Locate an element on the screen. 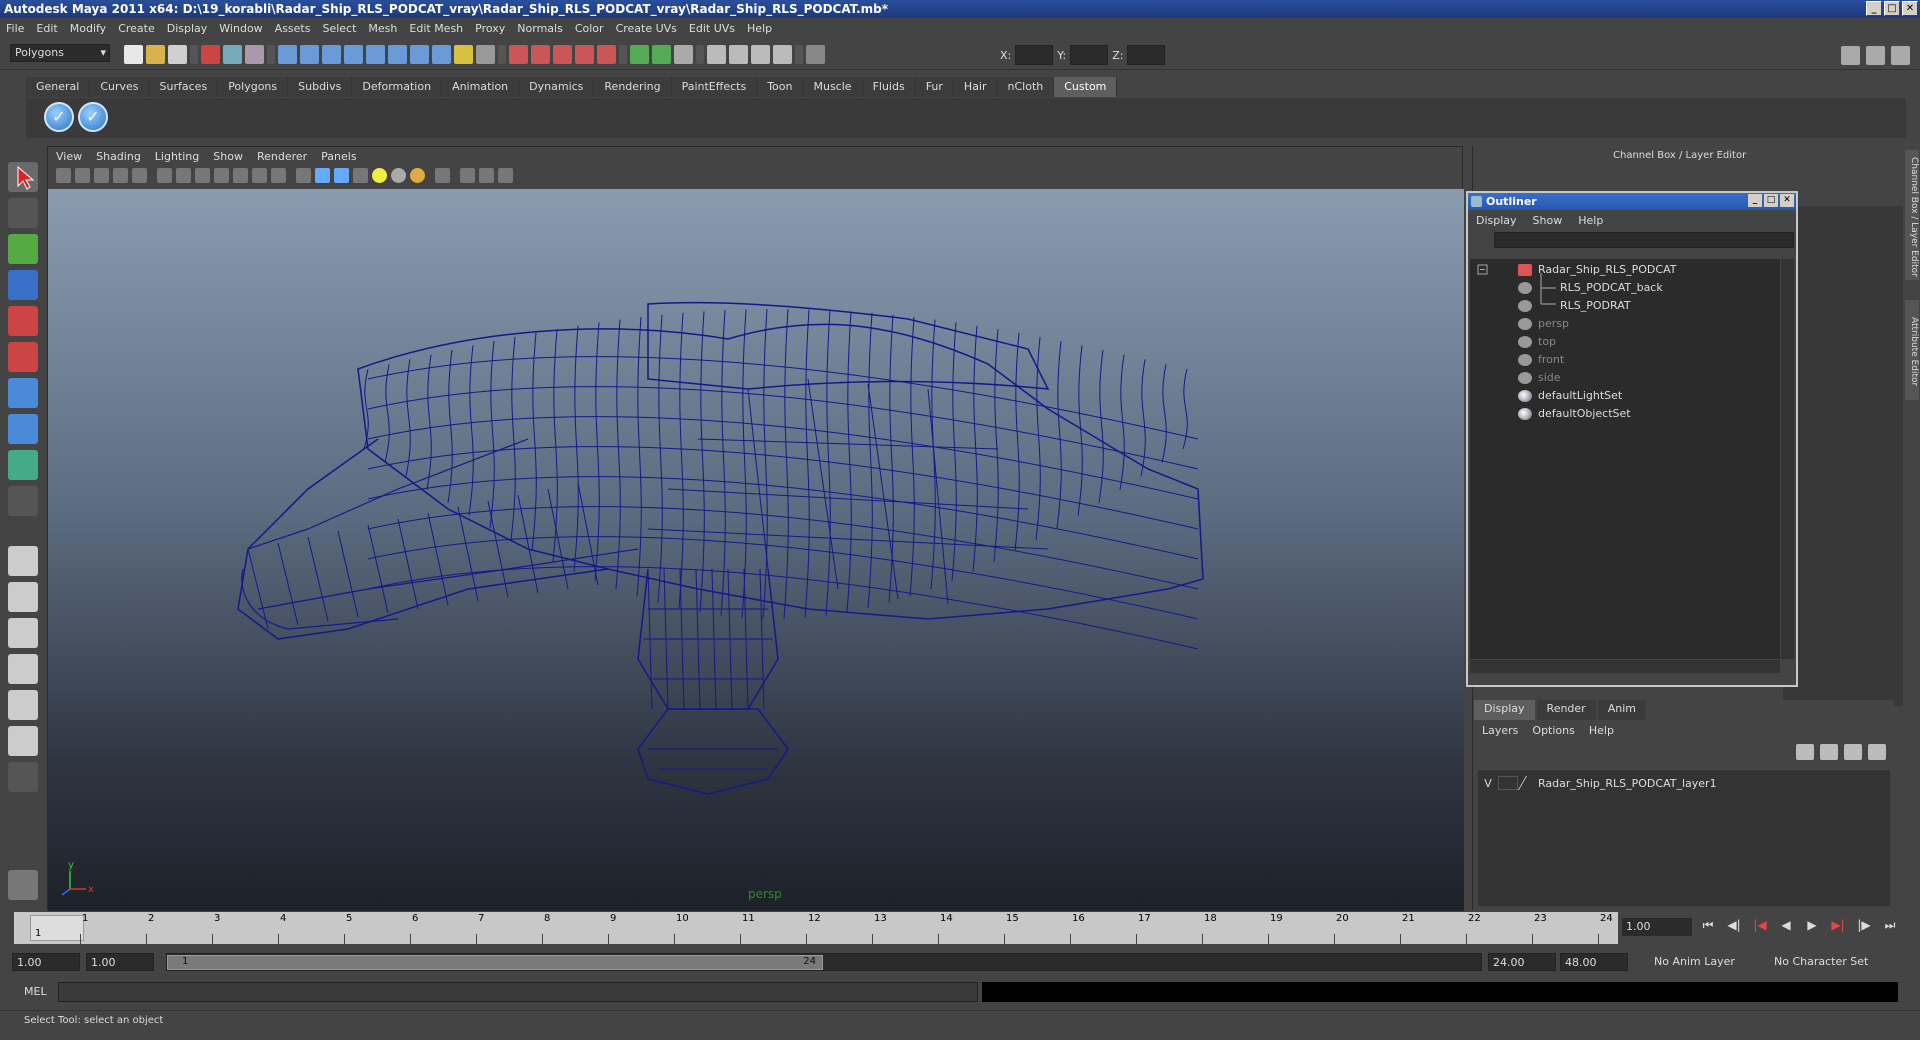 The image size is (1920, 1040). select-object-icon is located at coordinates (232, 54).